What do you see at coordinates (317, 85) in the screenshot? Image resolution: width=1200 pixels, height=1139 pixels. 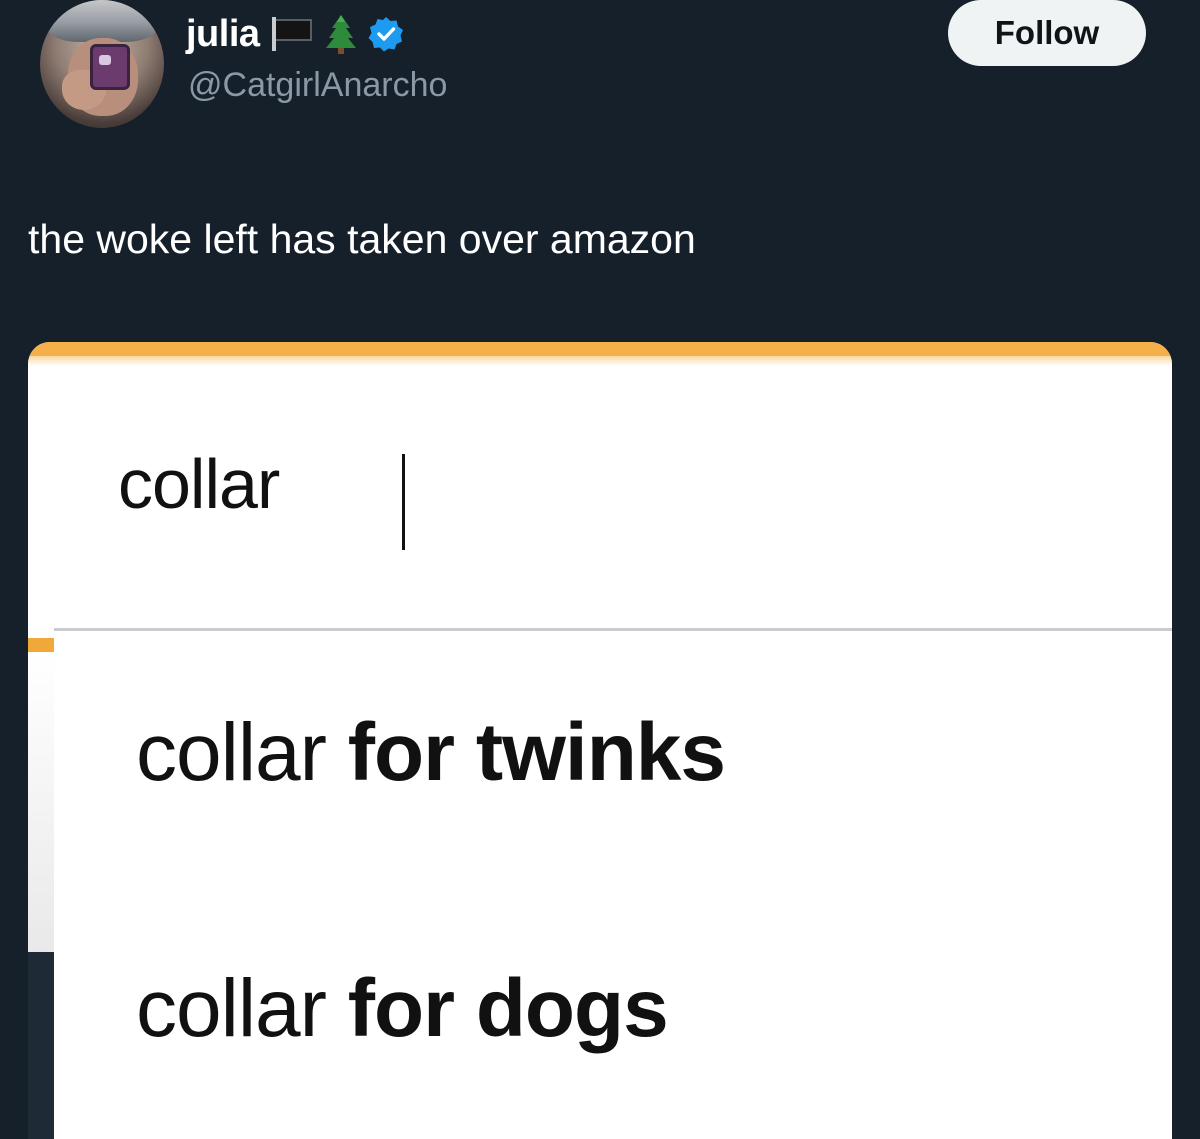 I see `user-handle: @CatgirlAnarcho` at bounding box center [317, 85].